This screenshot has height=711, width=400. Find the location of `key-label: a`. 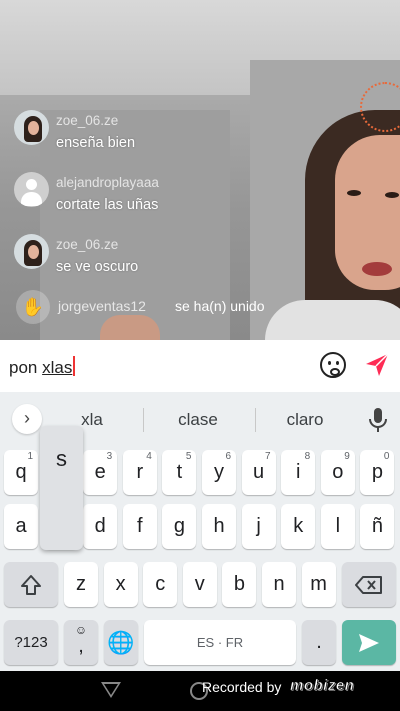

key-label: a is located at coordinates (21, 526).